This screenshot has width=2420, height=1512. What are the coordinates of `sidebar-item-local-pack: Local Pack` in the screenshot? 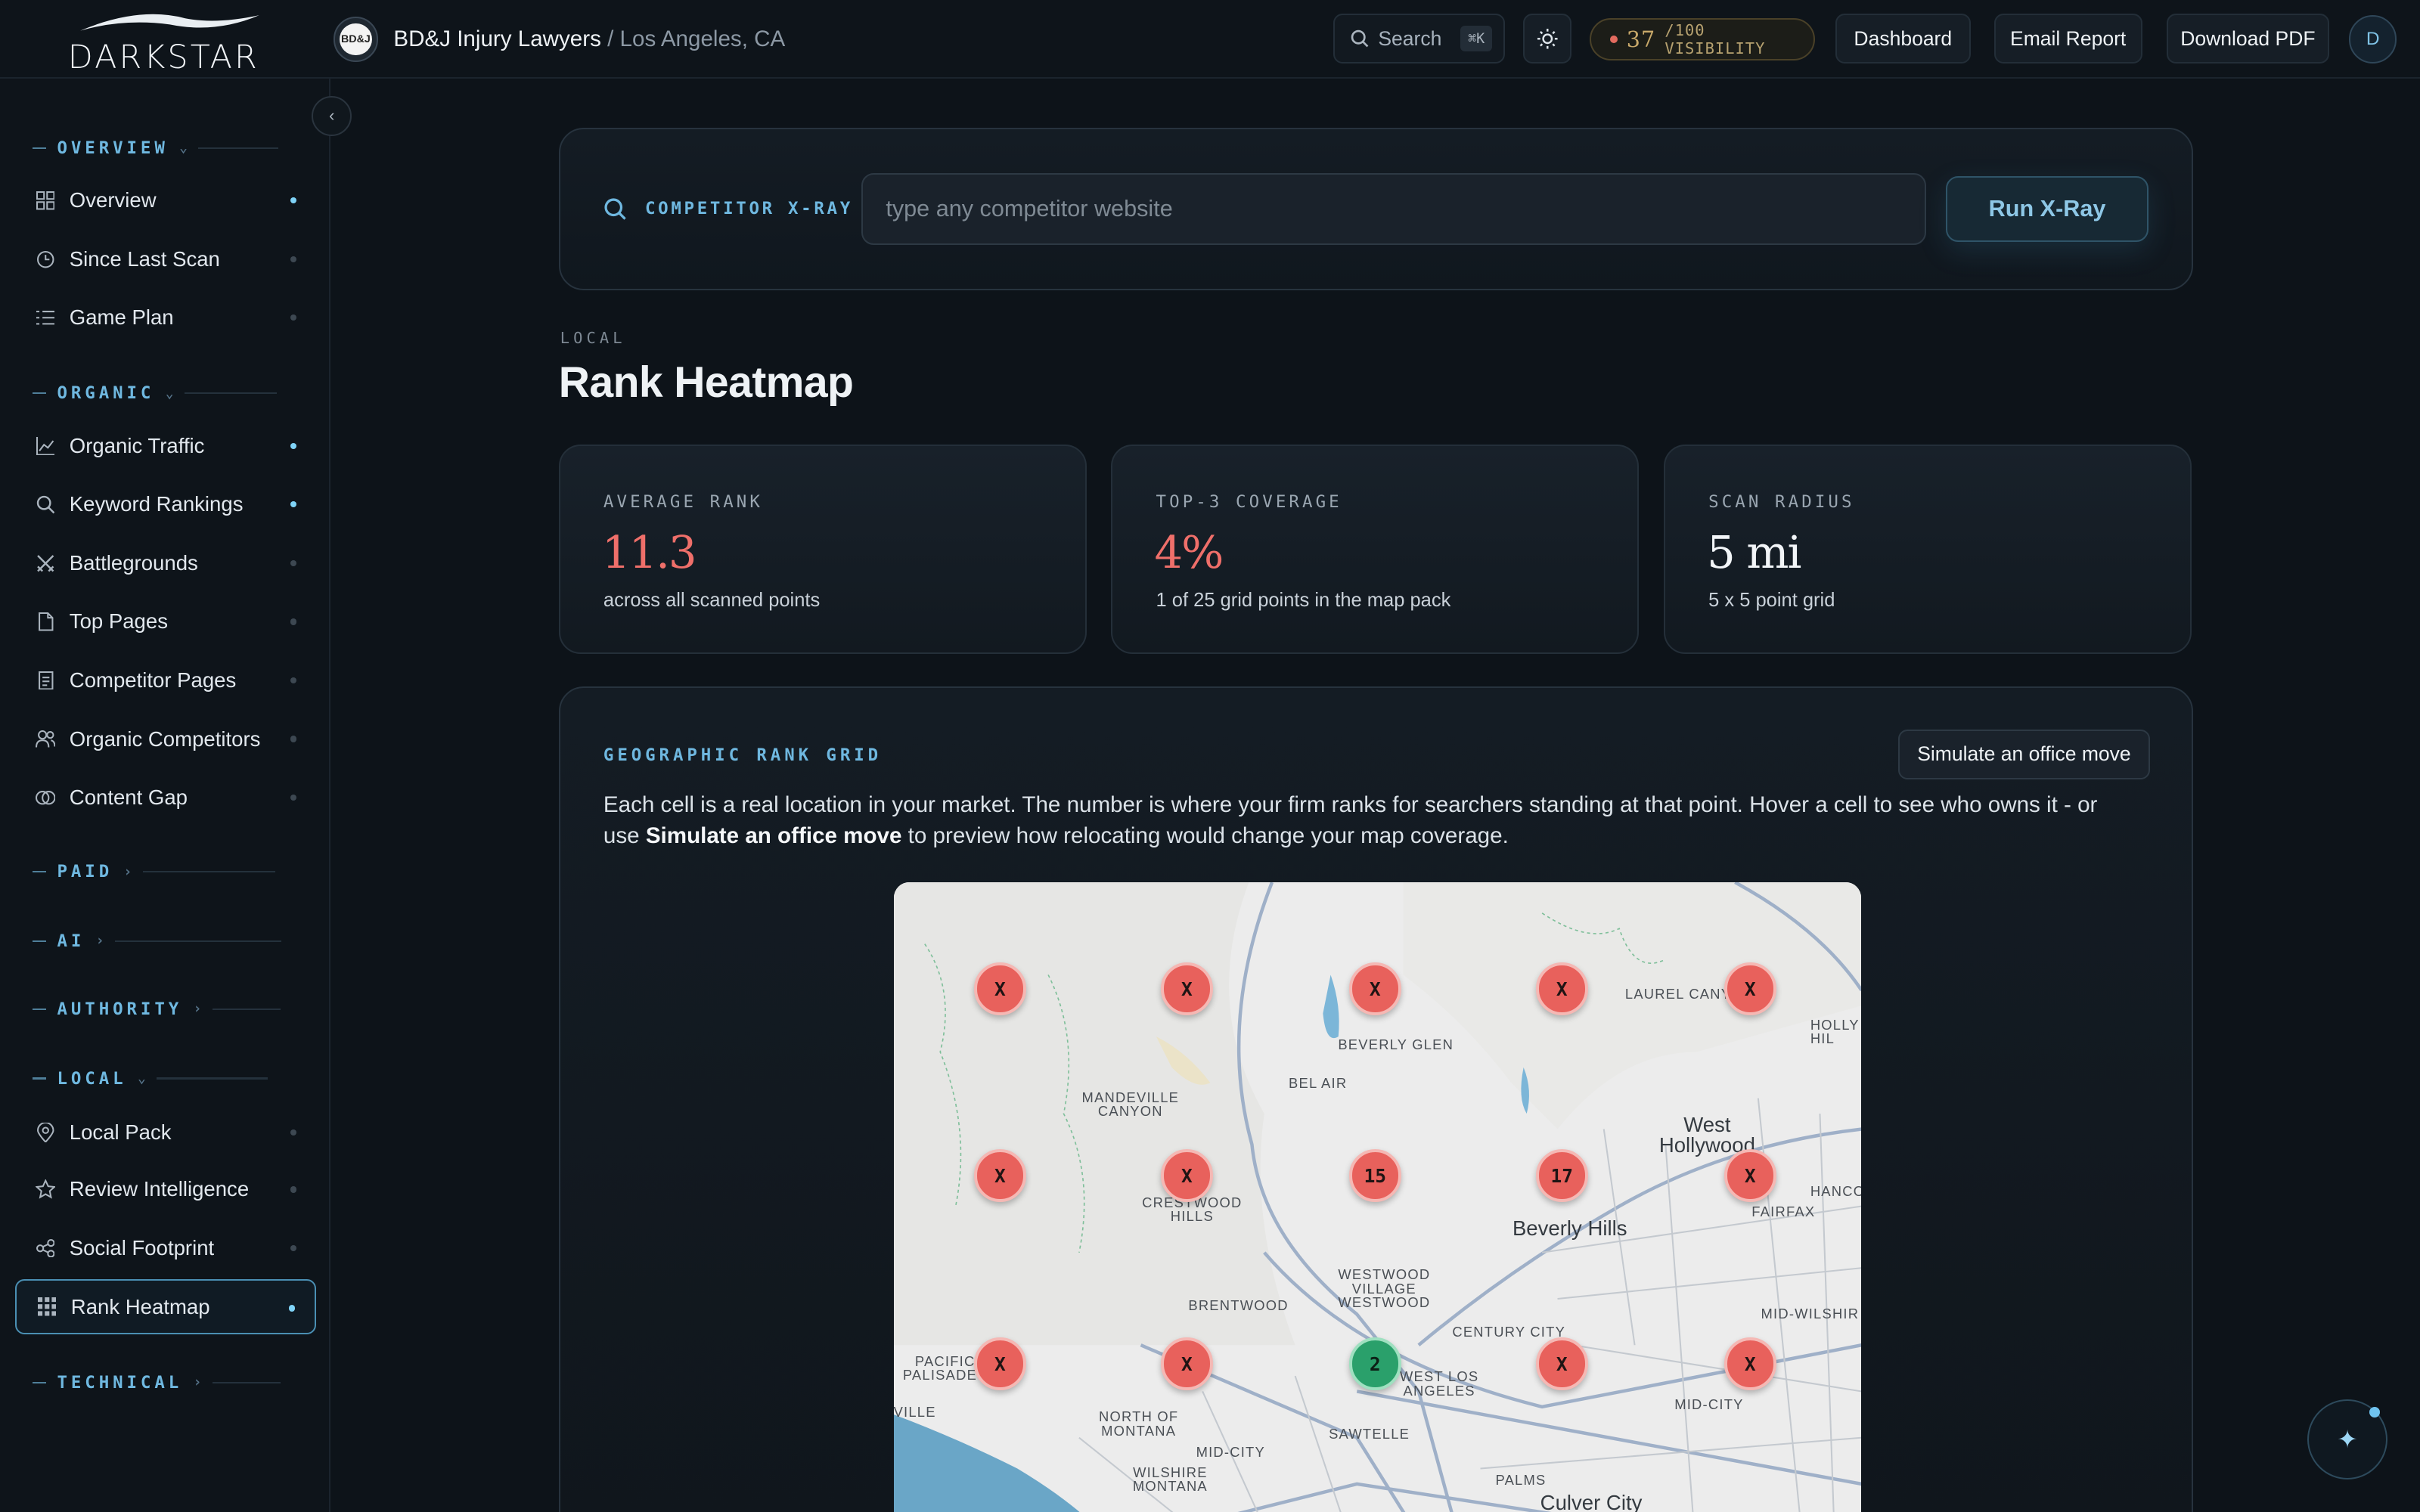 It's located at (165, 1132).